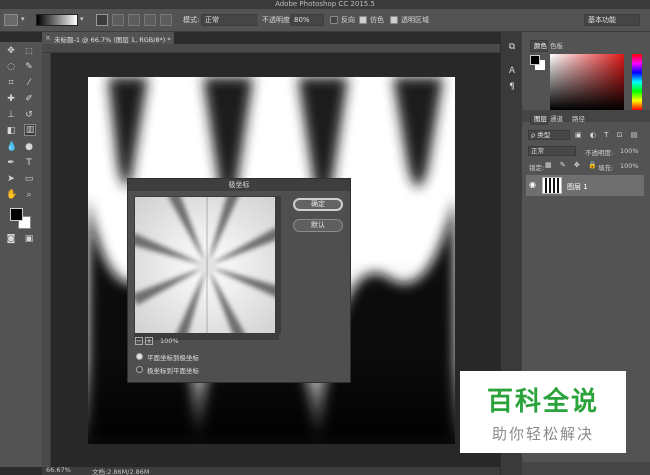 The height and width of the screenshot is (475, 650). I want to click on zoom-in-button: +, so click(149, 341).